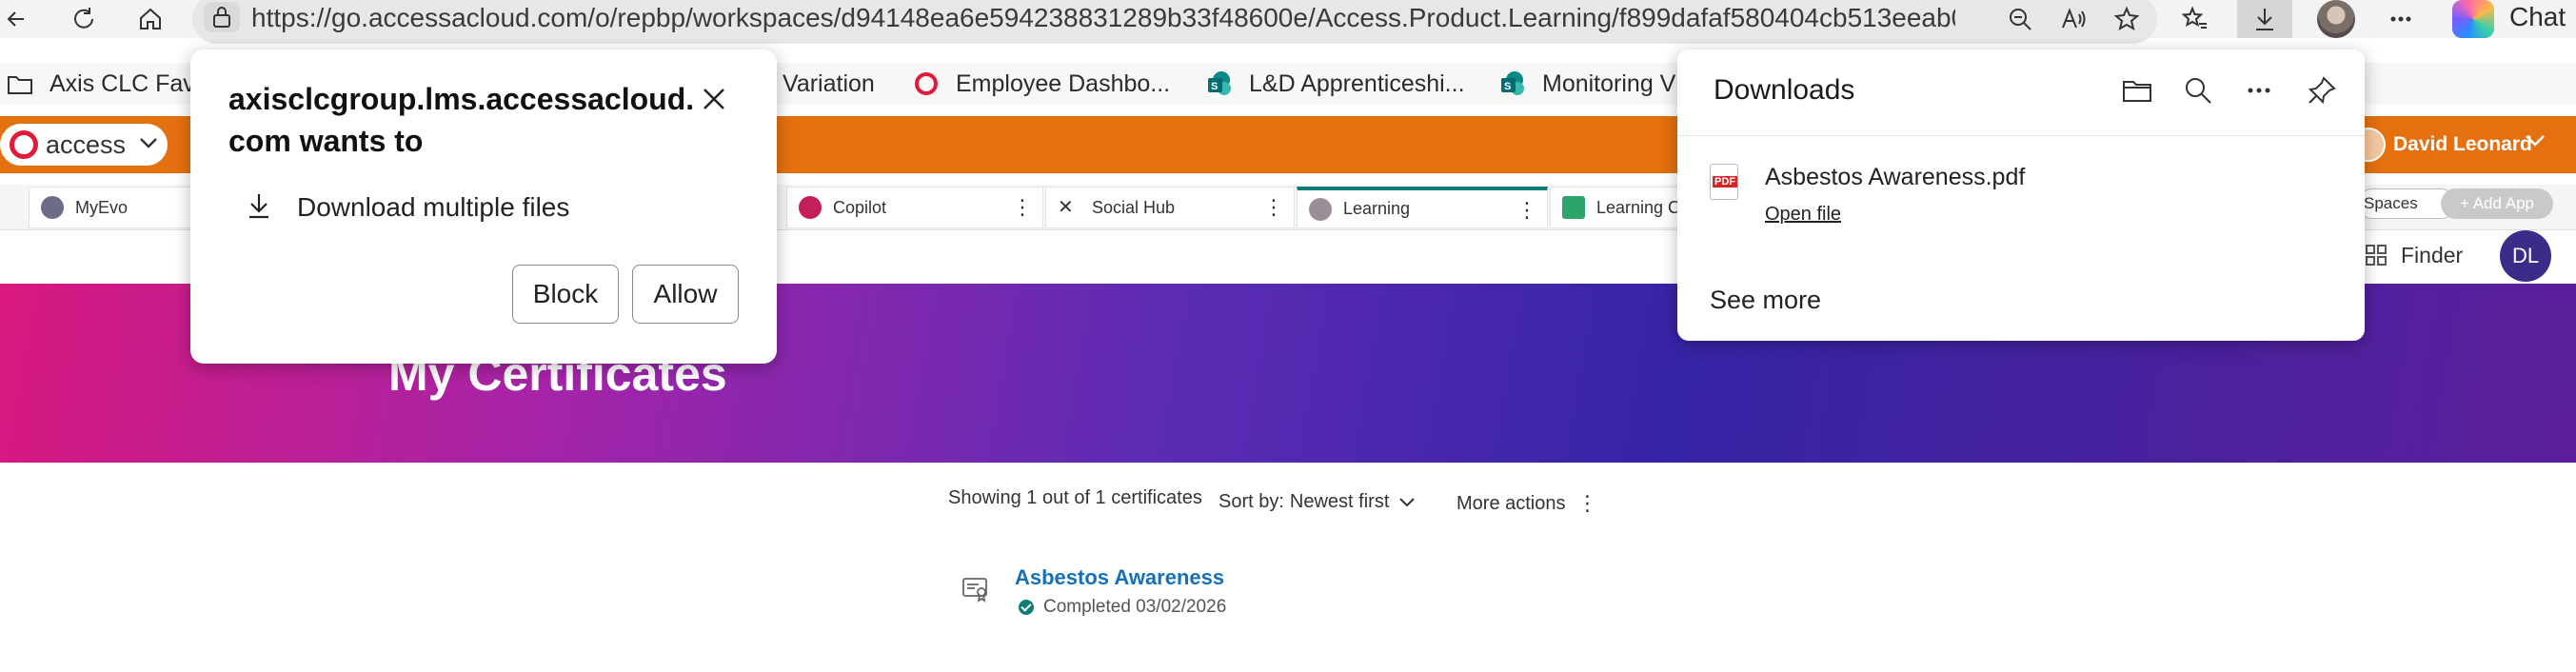  Describe the element at coordinates (1119, 577) in the screenshot. I see `certificate-title-link: Asbestos Awareness` at that location.